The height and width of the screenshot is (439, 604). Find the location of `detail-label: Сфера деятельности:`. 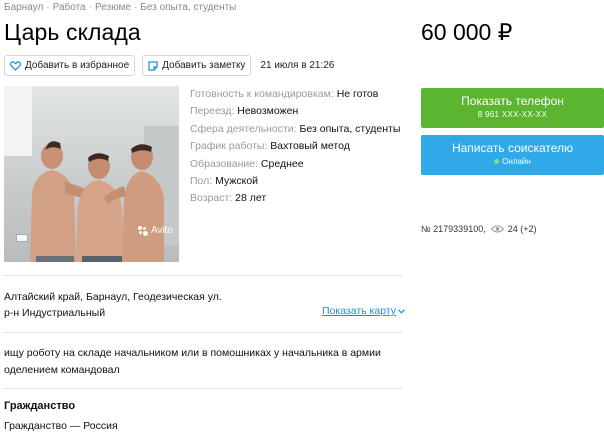

detail-label: Сфера деятельности: is located at coordinates (243, 128).